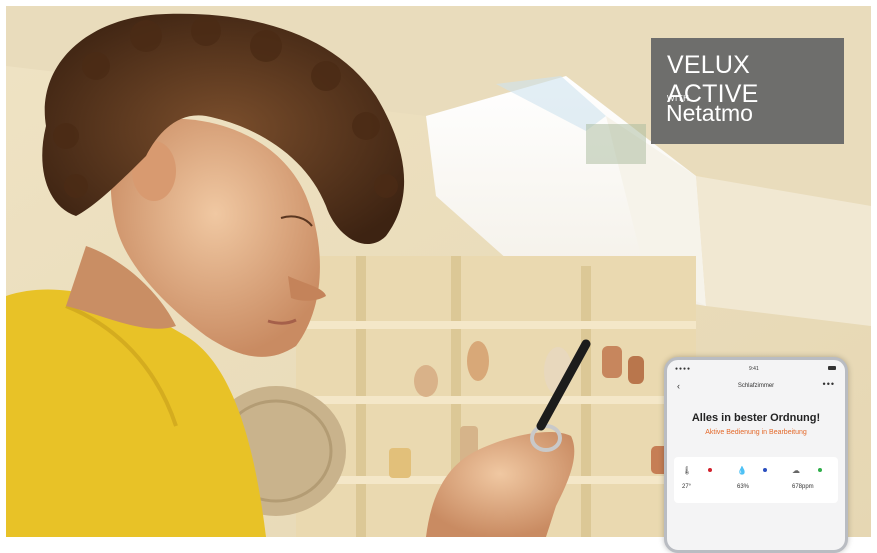 The width and height of the screenshot is (877, 553). What do you see at coordinates (709, 113) in the screenshot?
I see `brand-partner: Netatmo` at bounding box center [709, 113].